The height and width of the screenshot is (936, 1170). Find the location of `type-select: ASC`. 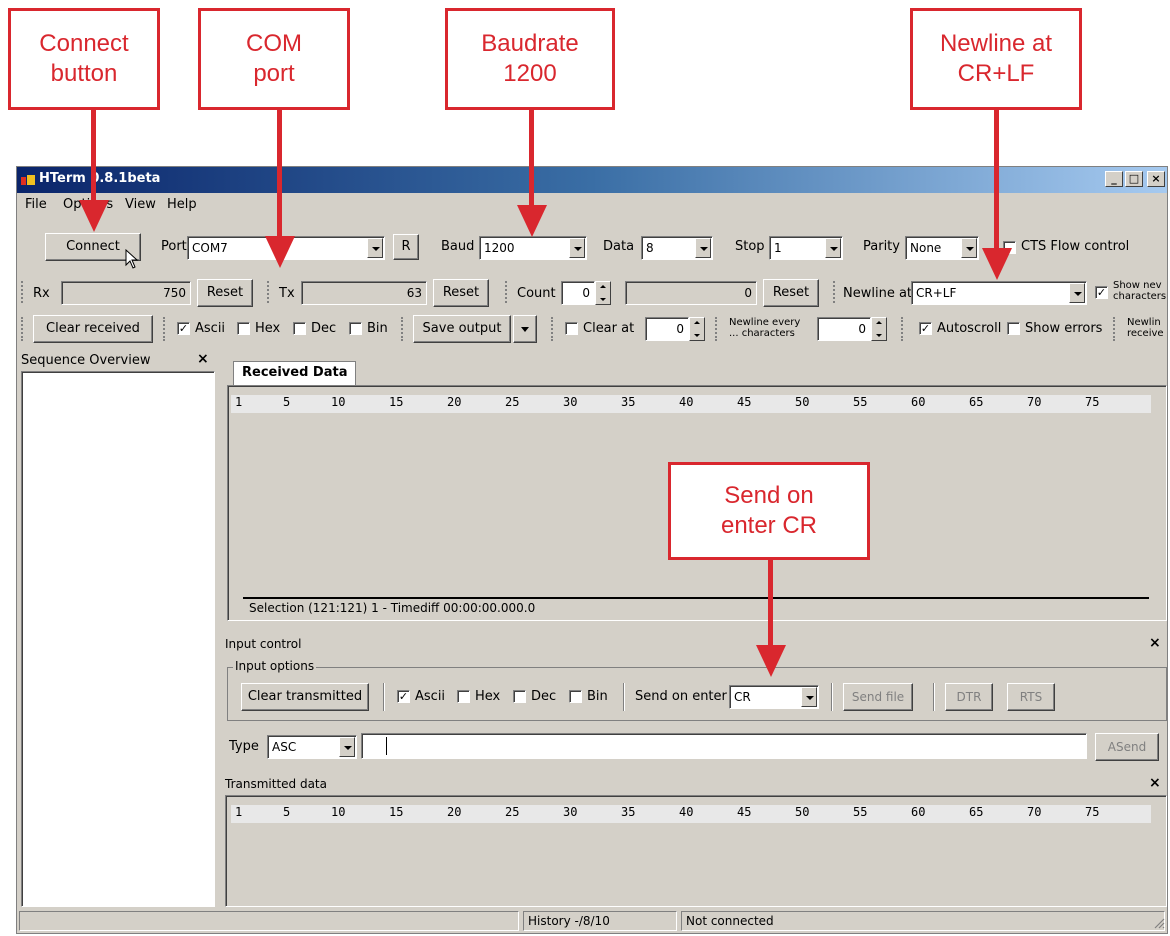

type-select: ASC is located at coordinates (312, 747).